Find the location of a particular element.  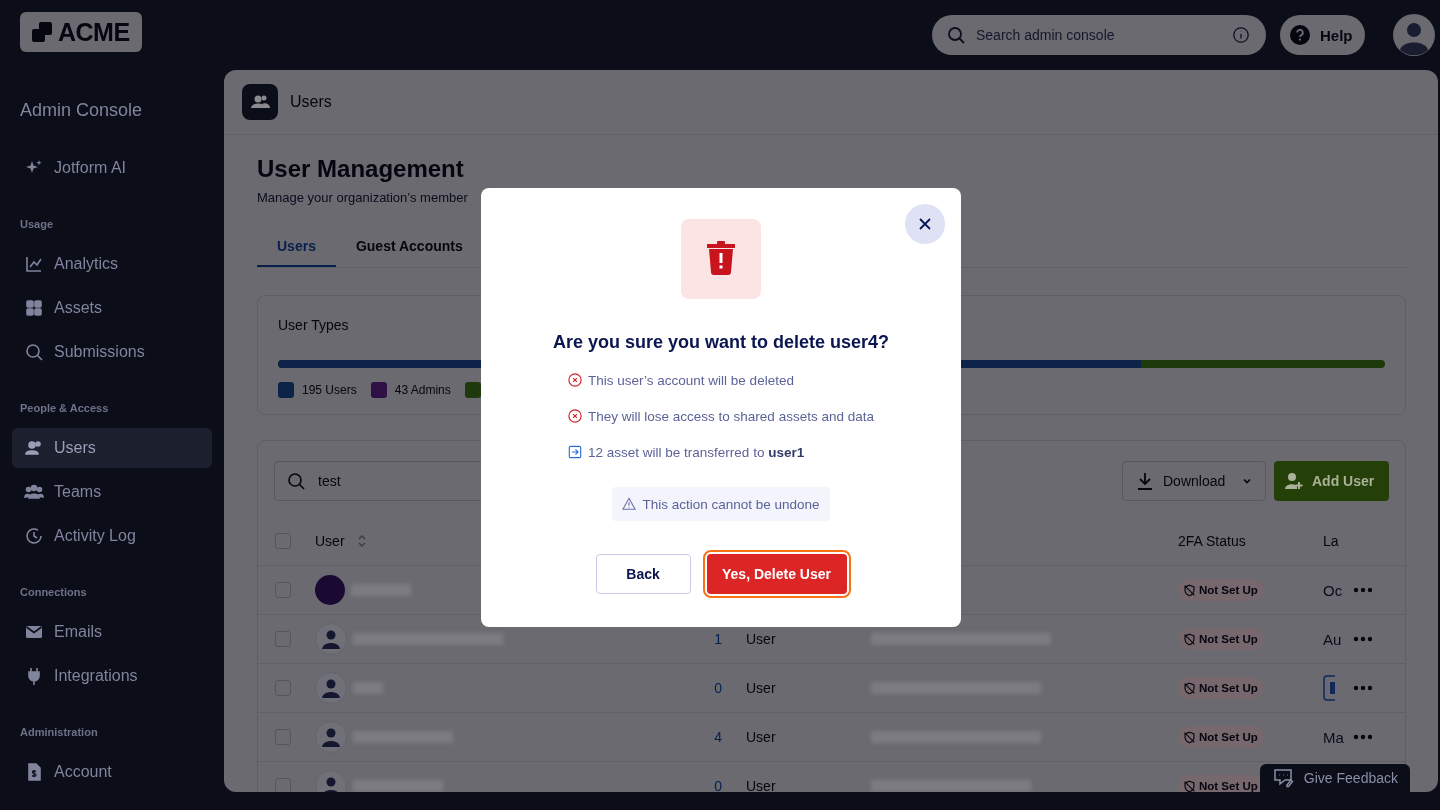

sidebar-item: Activity Log is located at coordinates (112, 536).